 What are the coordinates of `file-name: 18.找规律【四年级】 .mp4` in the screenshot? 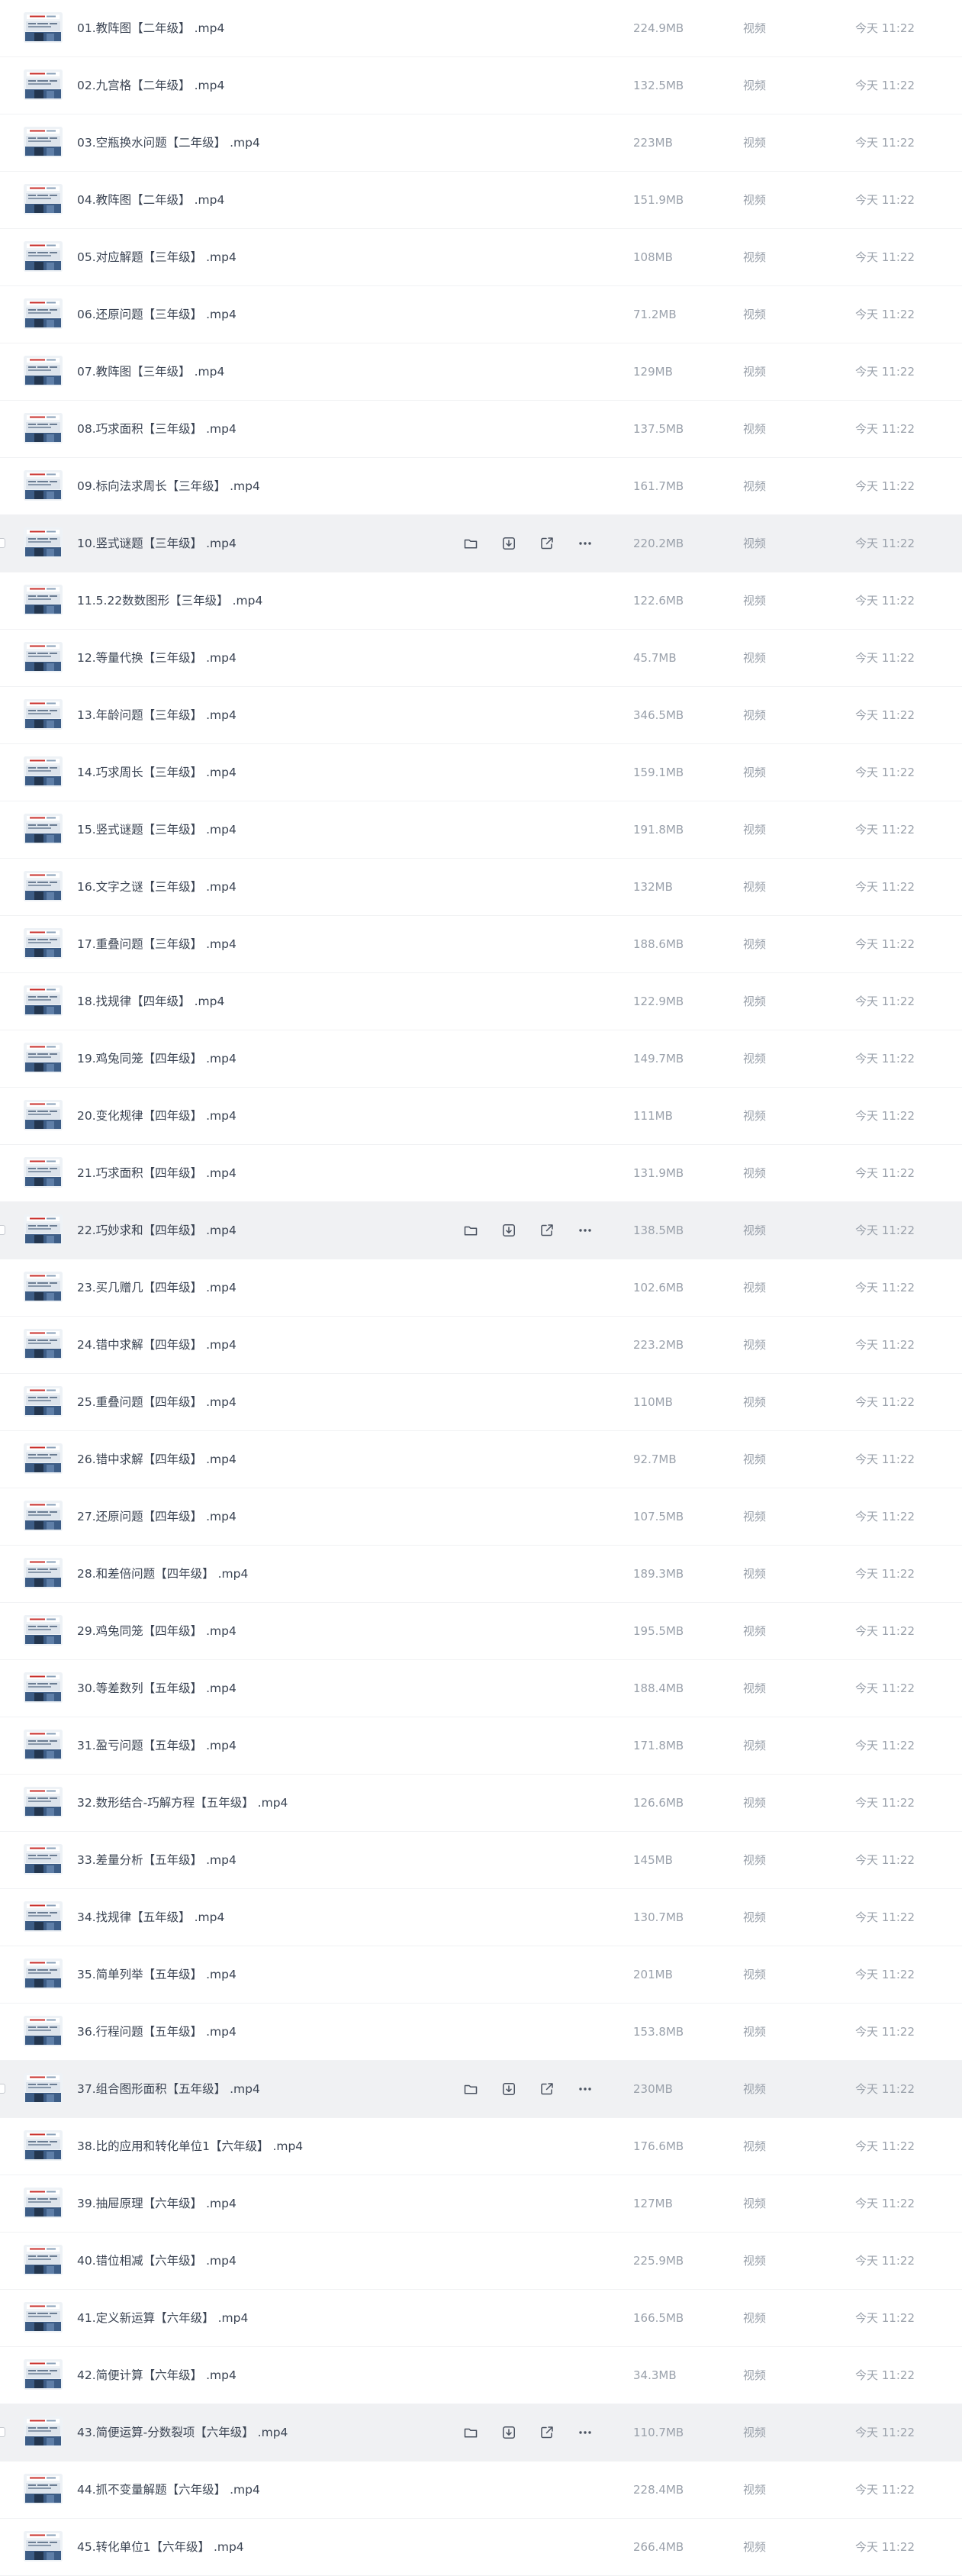 It's located at (150, 1002).